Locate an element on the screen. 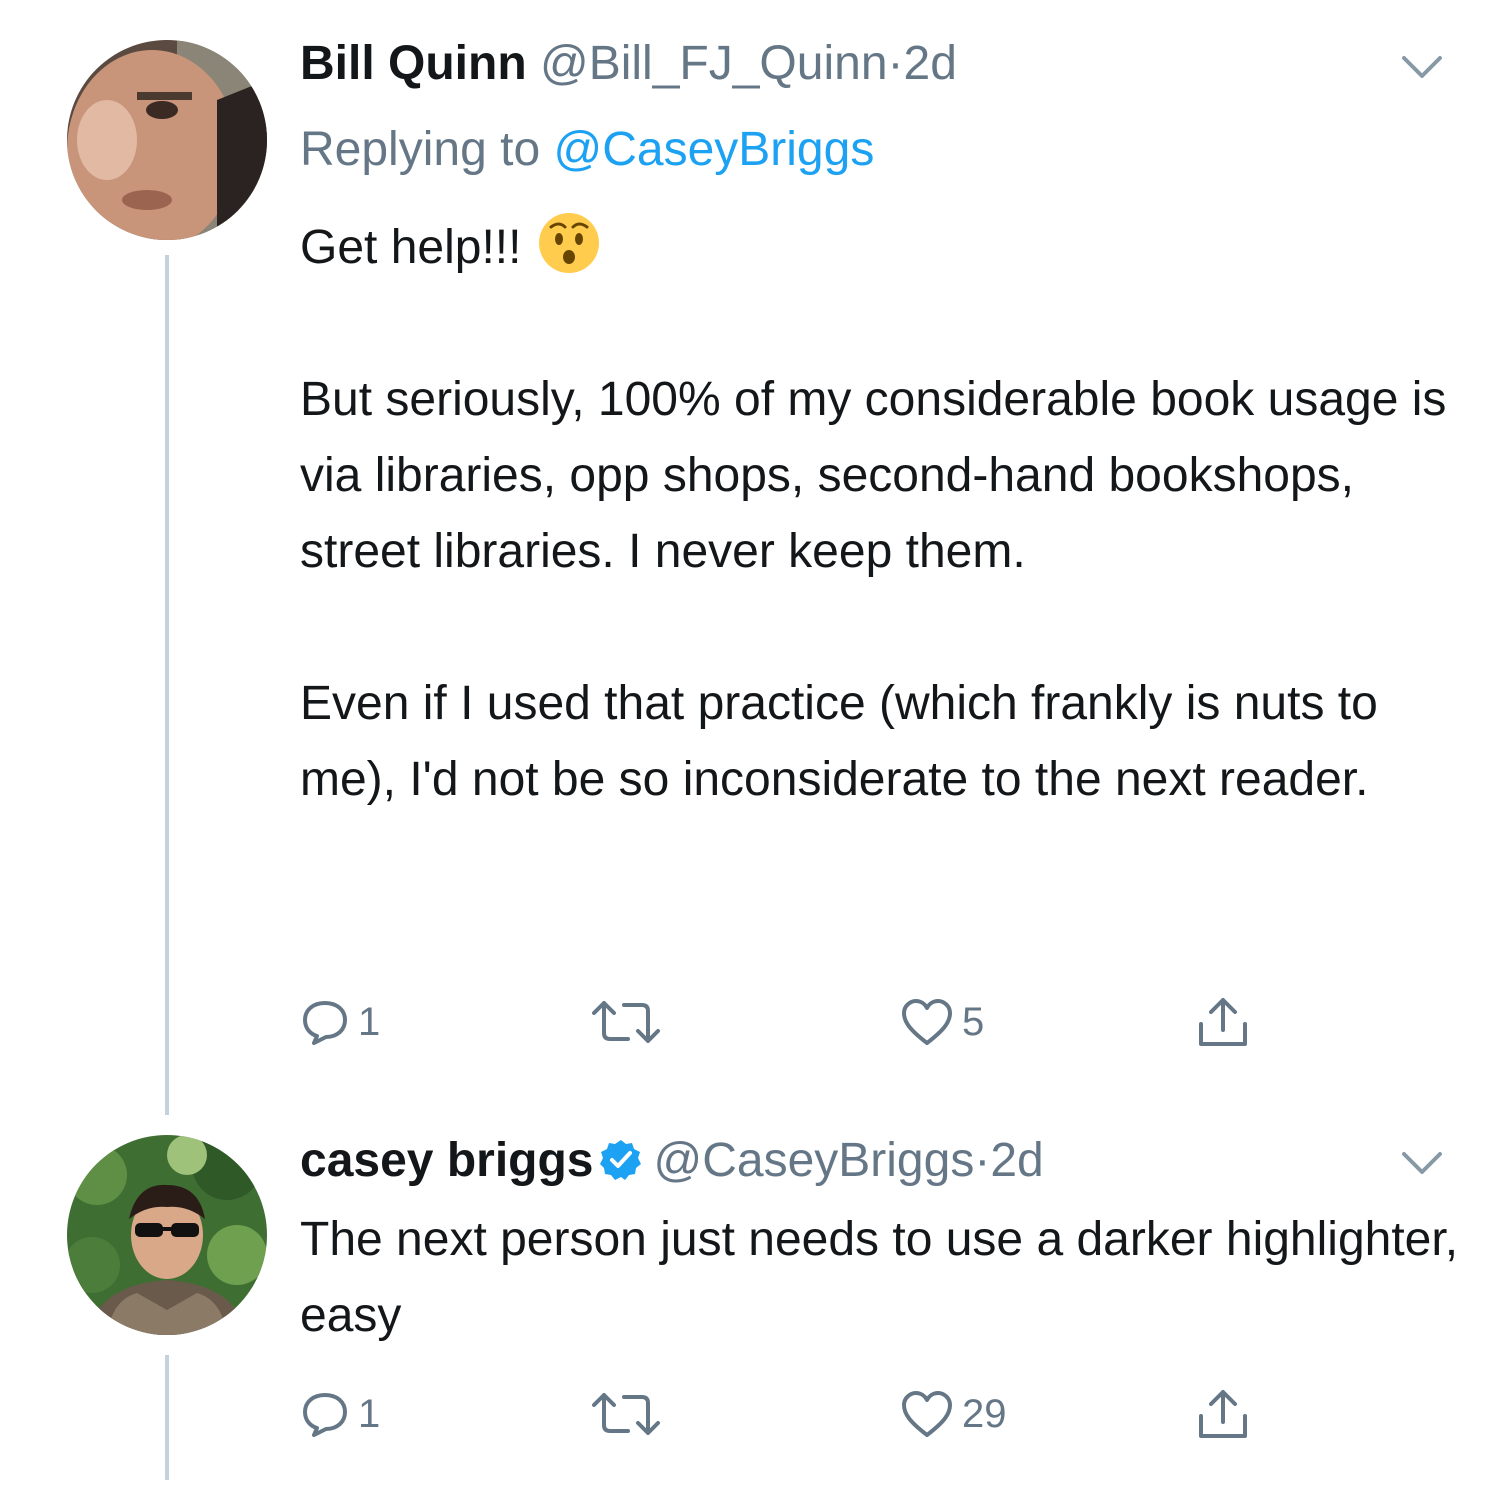 This screenshot has height=1500, width=1500. like-button: 29 is located at coordinates (953, 1414).